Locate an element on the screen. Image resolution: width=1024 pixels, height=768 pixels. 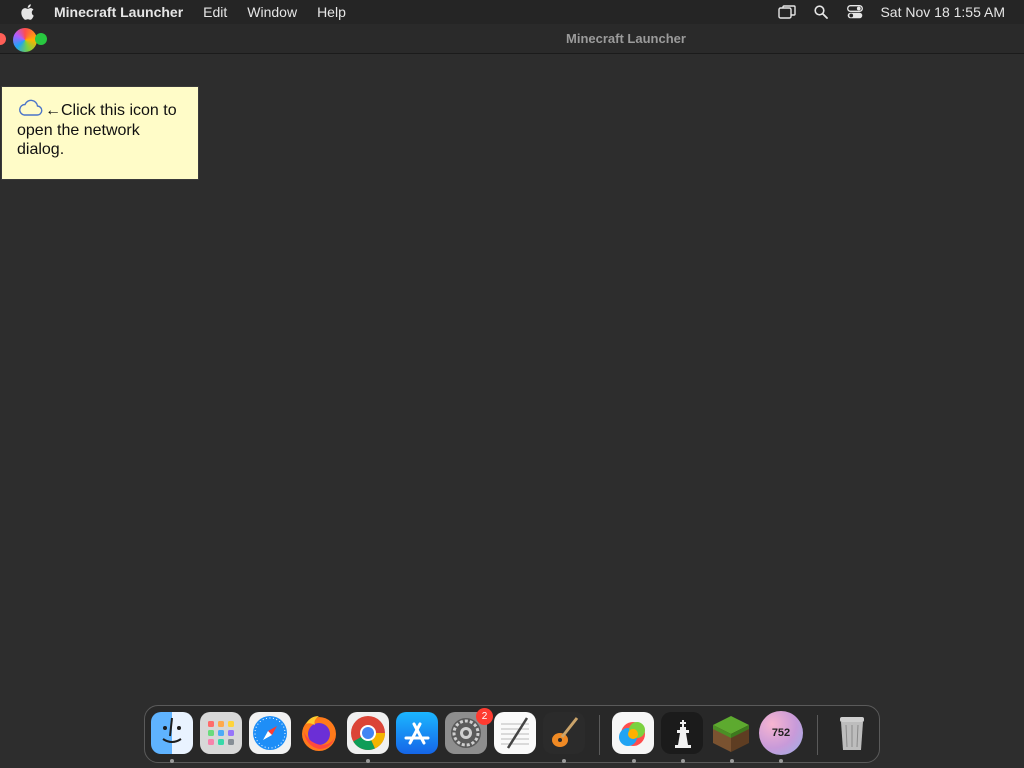
dock-launchpad-icon is located at coordinates (221, 733).